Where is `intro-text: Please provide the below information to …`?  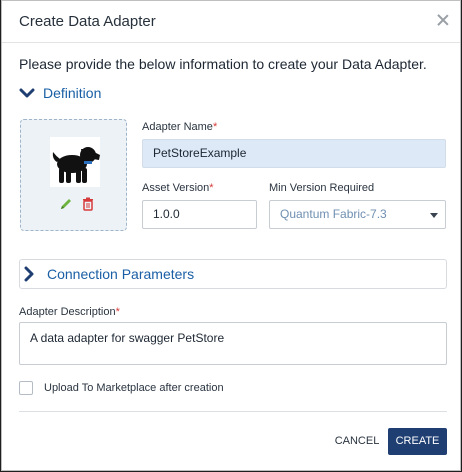
intro-text: Please provide the below information to … is located at coordinates (223, 64).